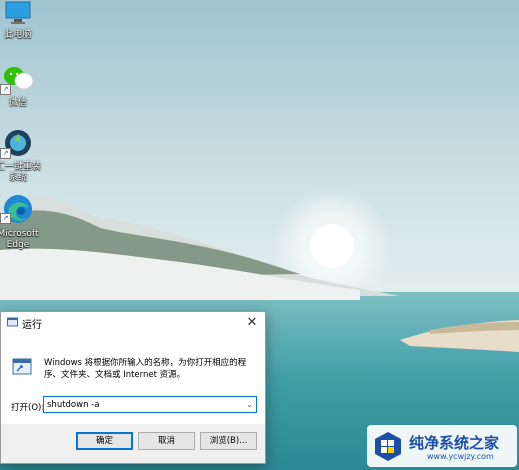 The image size is (519, 470). I want to click on watermark-badge: 纯净系统之家 www.ycwjzy.com, so click(442, 446).